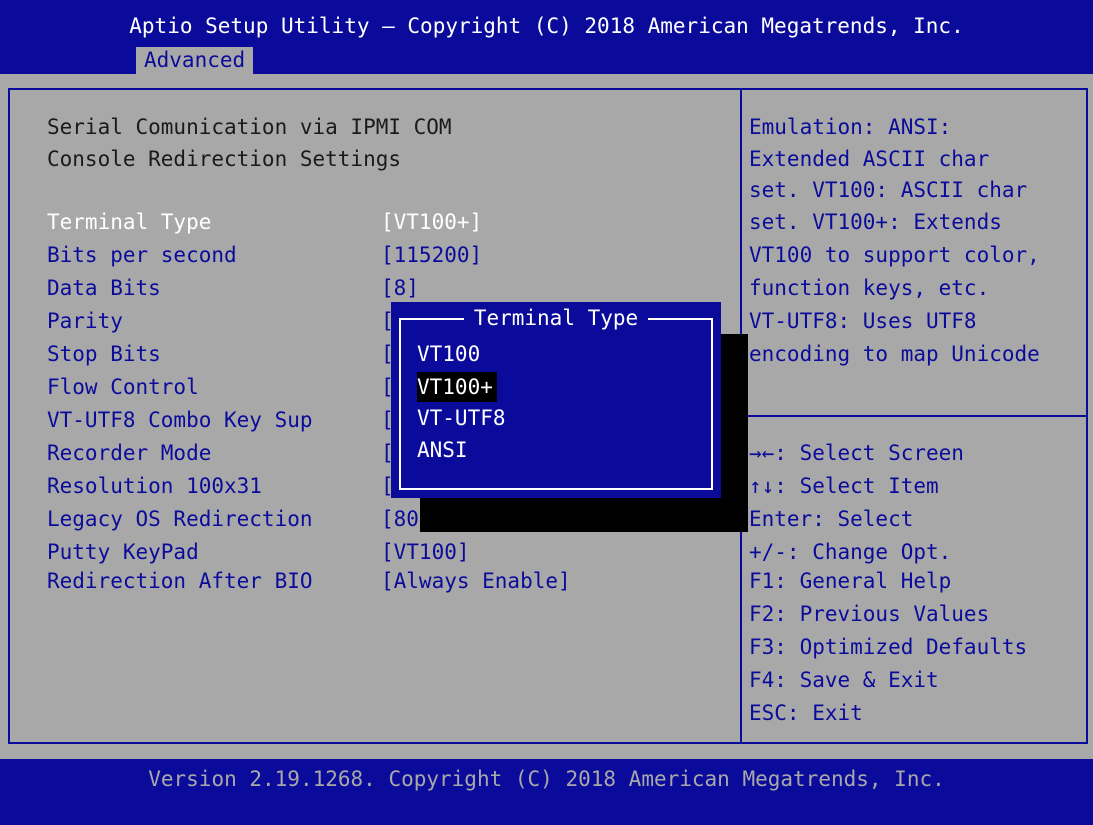 The image size is (1093, 825). Describe the element at coordinates (129, 222) in the screenshot. I see `setting-label: Terminal Type` at that location.